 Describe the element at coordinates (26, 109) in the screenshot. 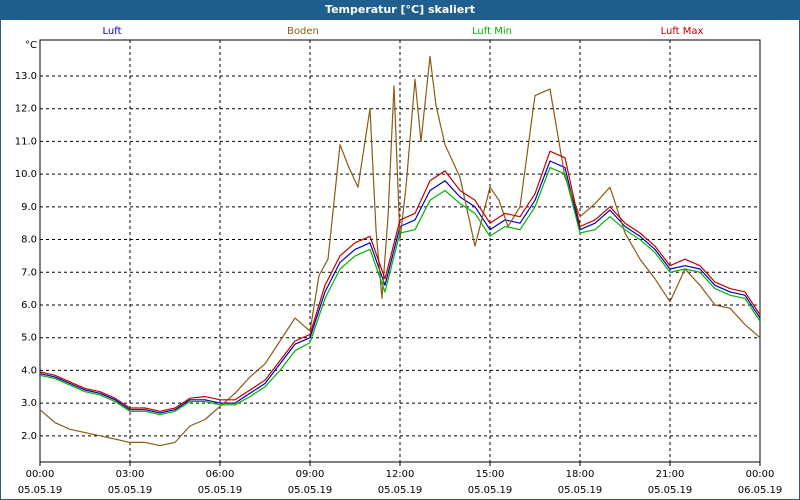

I see `y-tick-label: 12.0` at that location.